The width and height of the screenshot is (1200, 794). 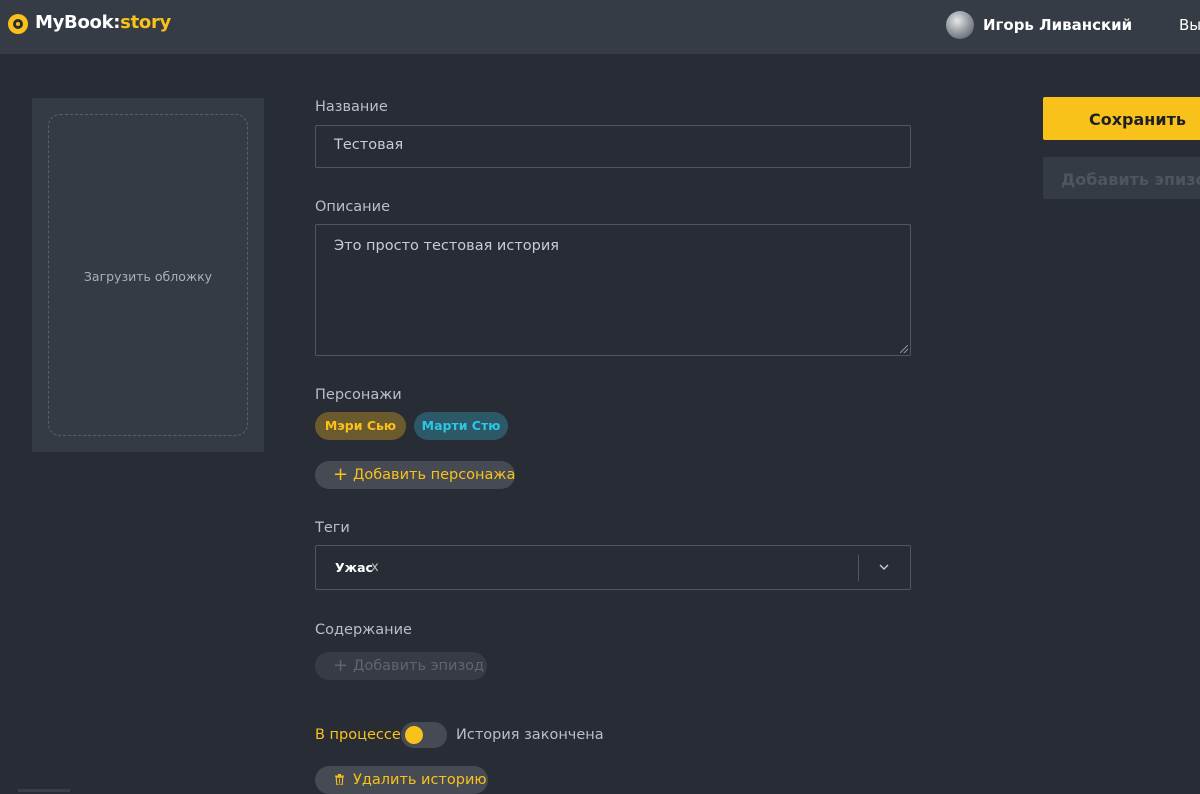 I want to click on avatar, so click(x=960, y=25).